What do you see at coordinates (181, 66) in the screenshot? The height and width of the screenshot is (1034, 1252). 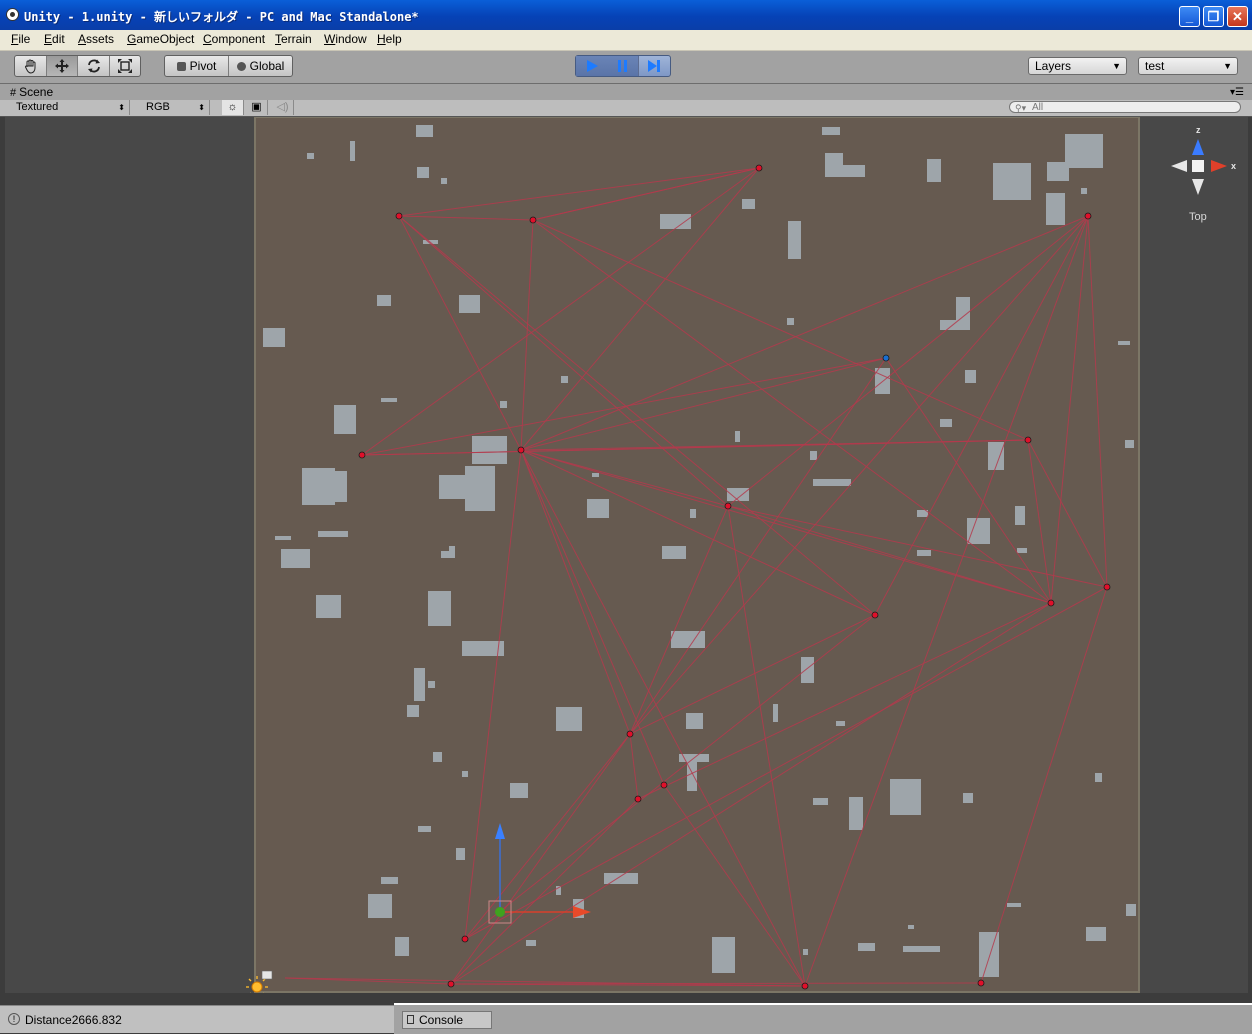 I see `pivot-icon` at bounding box center [181, 66].